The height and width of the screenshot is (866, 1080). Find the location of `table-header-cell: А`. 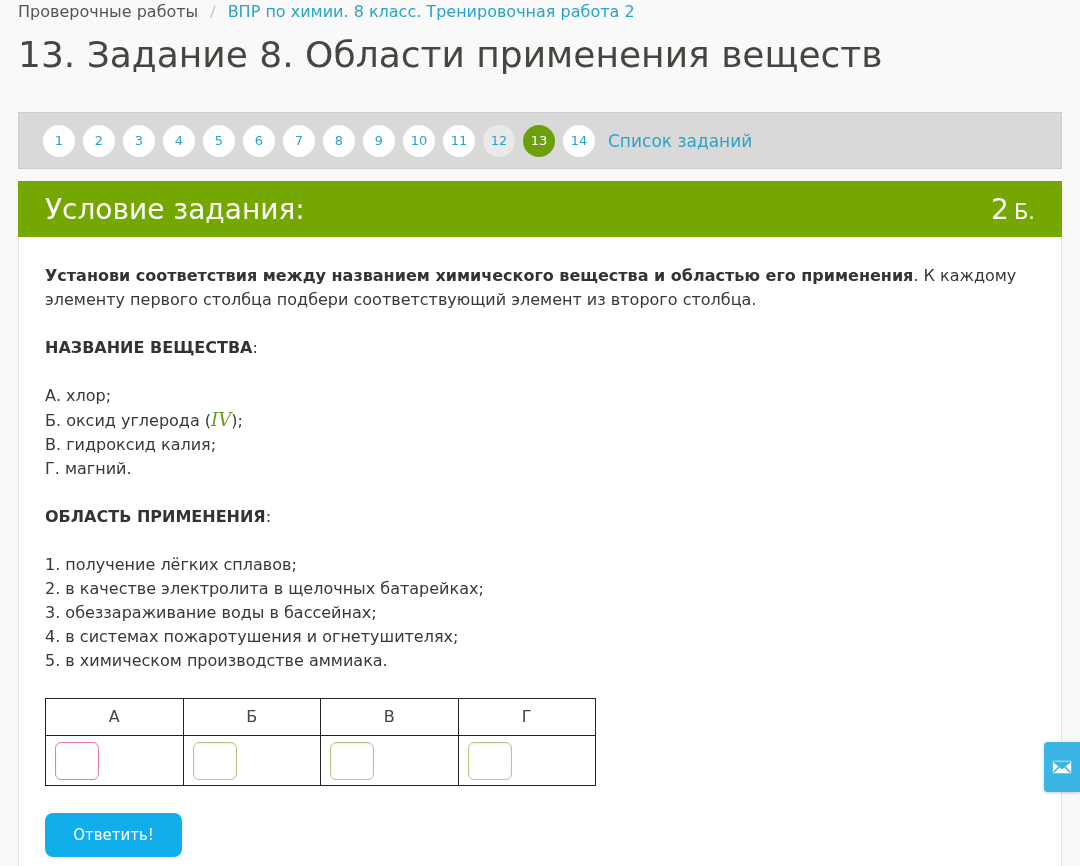

table-header-cell: А is located at coordinates (114, 717).